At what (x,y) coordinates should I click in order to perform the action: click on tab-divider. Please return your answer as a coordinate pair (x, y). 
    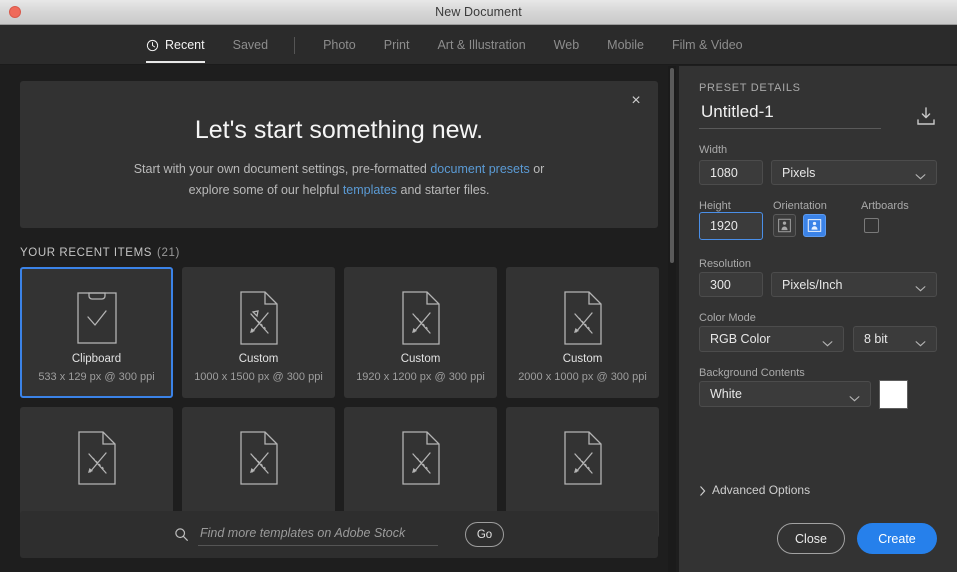
    Looking at the image, I should click on (295, 45).